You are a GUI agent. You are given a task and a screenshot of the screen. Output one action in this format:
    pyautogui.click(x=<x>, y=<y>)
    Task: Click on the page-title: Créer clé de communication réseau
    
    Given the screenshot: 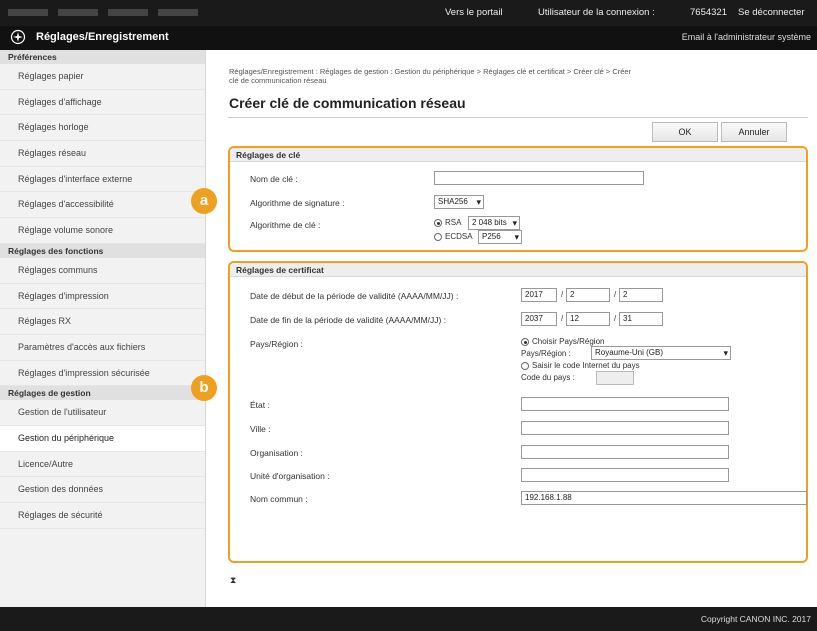 What is the action you would take?
    pyautogui.click(x=347, y=103)
    